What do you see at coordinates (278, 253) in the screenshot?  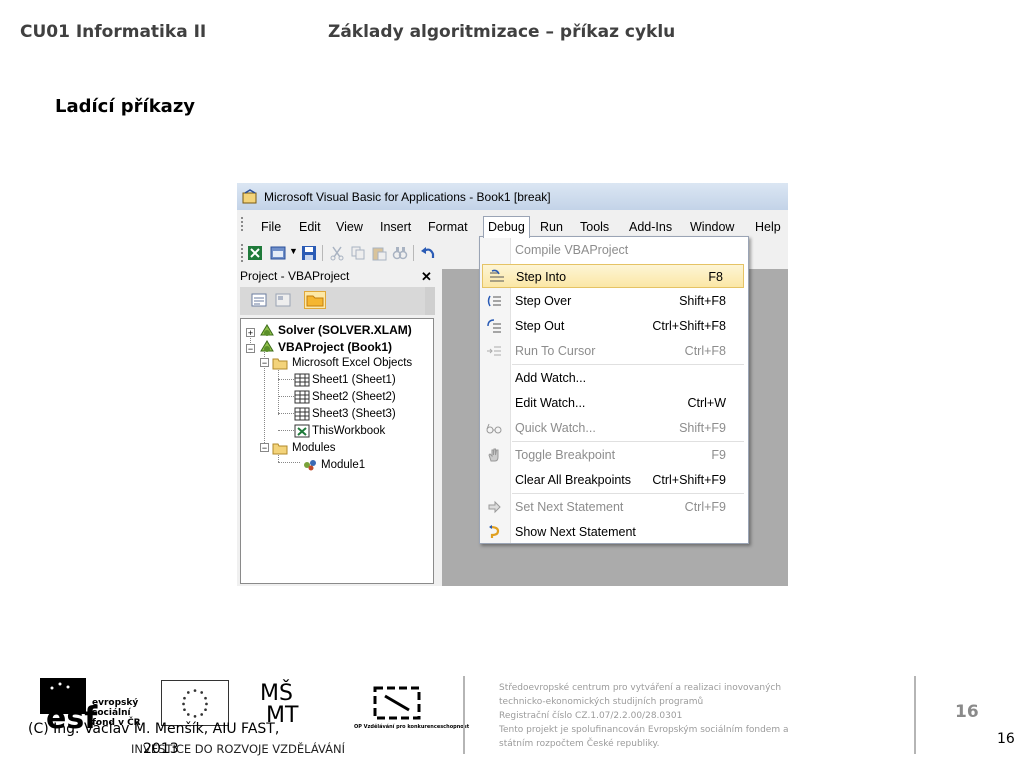 I see `insert-userform-icon` at bounding box center [278, 253].